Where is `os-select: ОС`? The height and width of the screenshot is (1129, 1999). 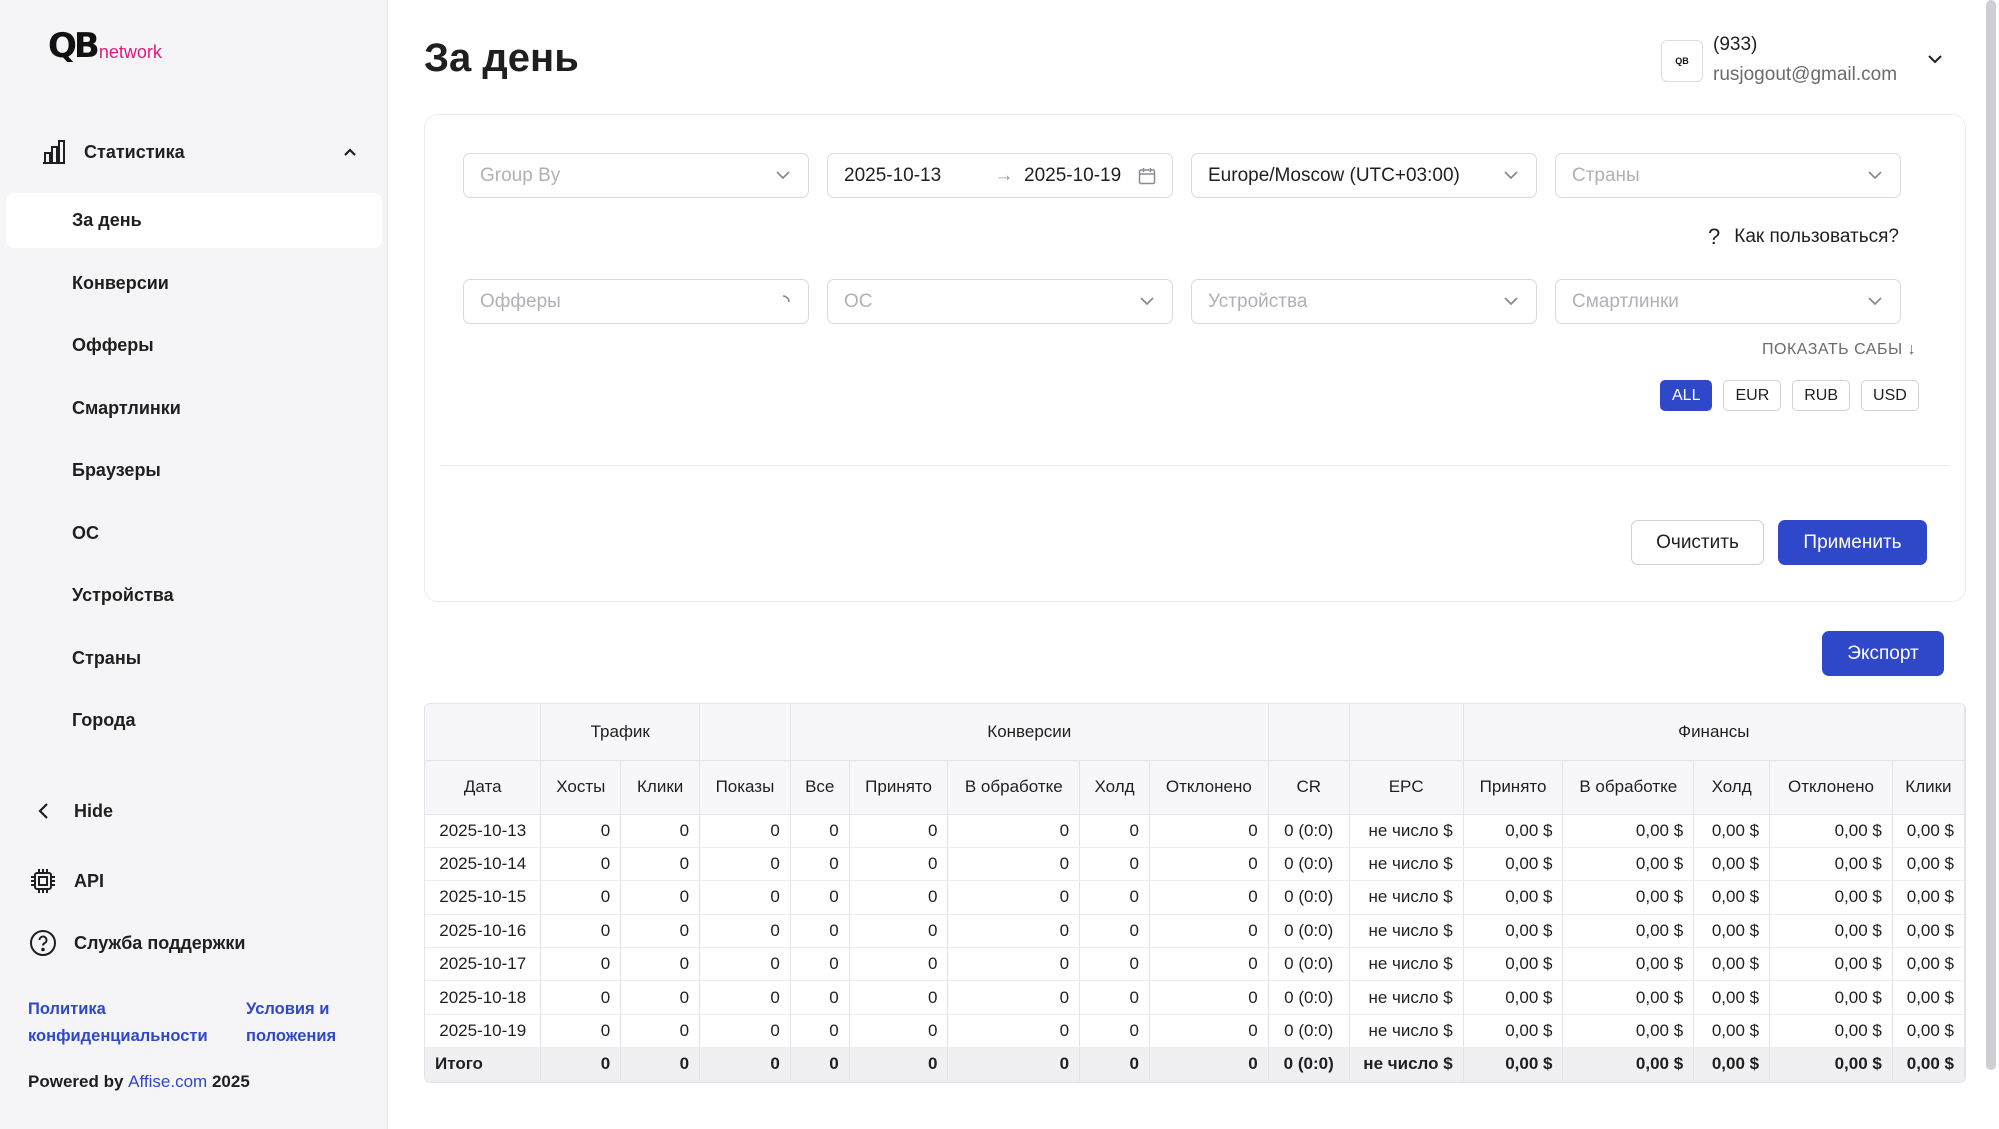 os-select: ОС is located at coordinates (1000, 301).